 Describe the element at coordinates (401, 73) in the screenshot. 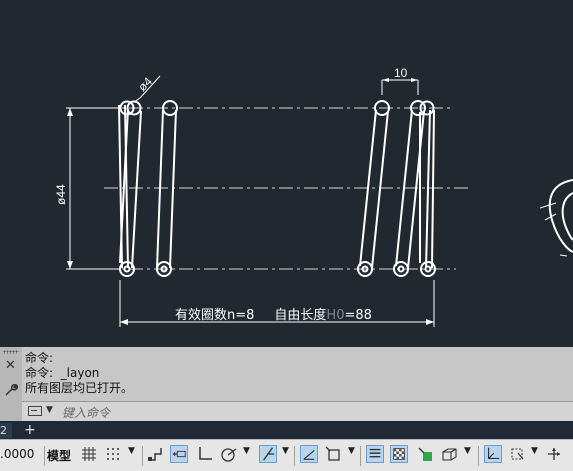

I see `dim-pitch-label: 10` at that location.